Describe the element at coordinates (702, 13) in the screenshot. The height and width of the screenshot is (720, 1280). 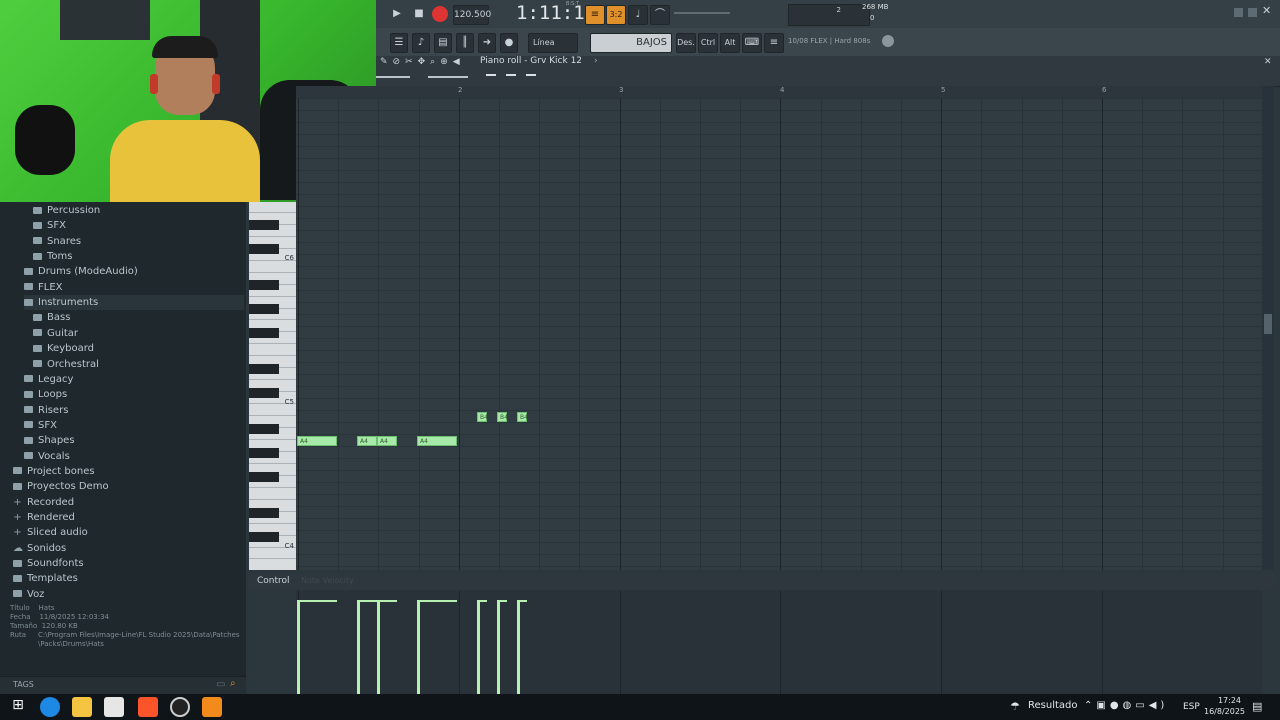
I see `master-pitch-slider` at that location.